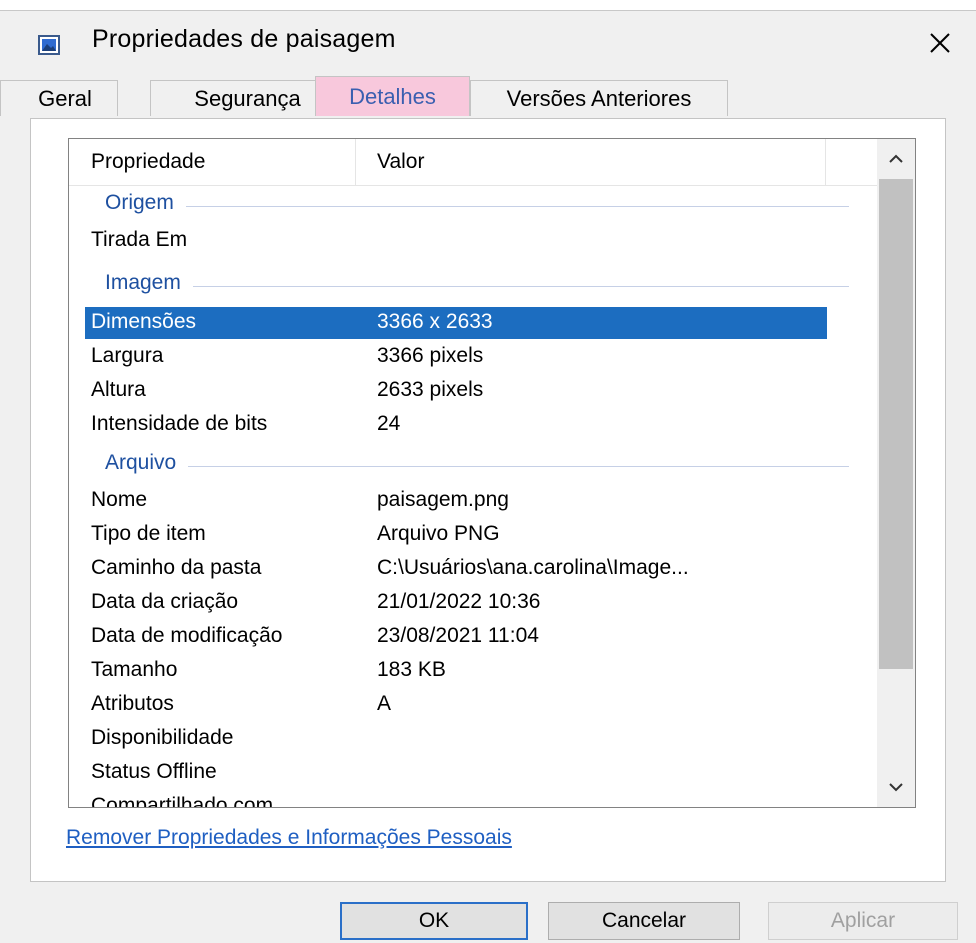 The width and height of the screenshot is (976, 943). Describe the element at coordinates (148, 162) in the screenshot. I see `column-header-property: Propriedade` at that location.